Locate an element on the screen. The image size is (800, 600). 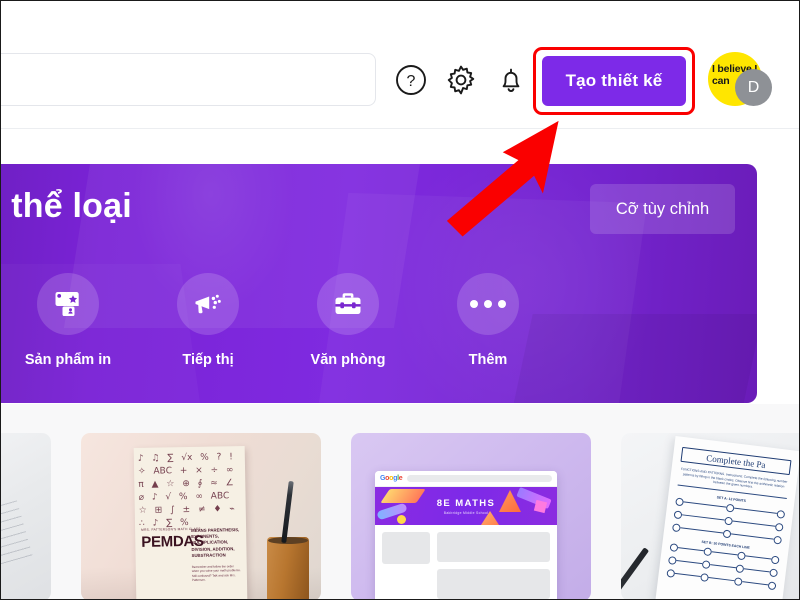
cards-icon is located at coordinates (68, 304).